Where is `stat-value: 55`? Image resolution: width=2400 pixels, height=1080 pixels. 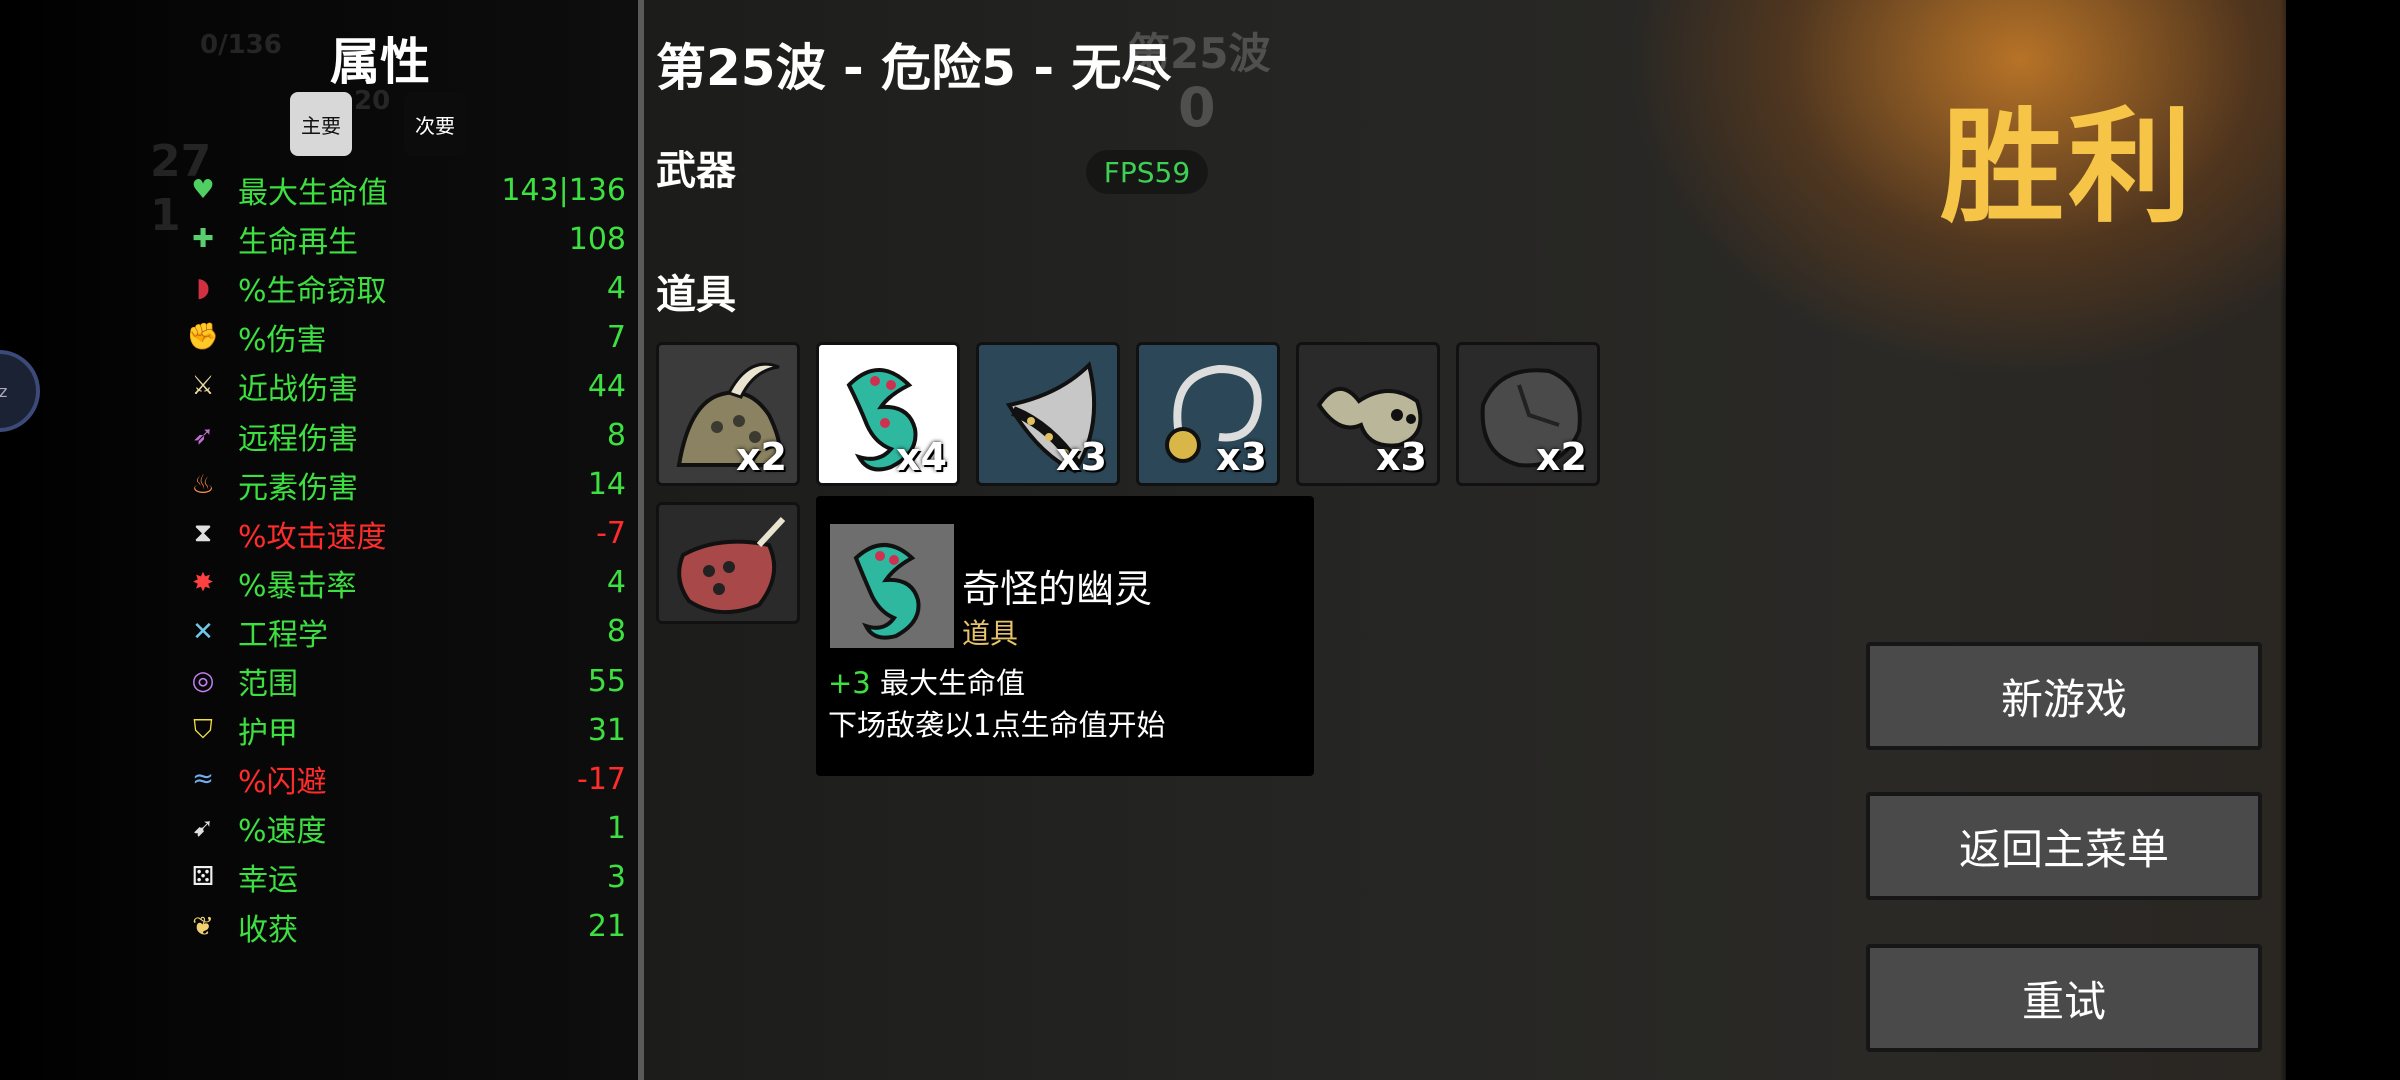 stat-value: 55 is located at coordinates (606, 681).